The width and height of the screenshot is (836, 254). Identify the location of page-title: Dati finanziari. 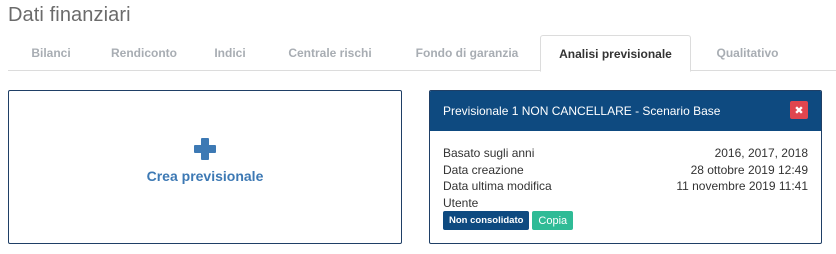
(69, 15).